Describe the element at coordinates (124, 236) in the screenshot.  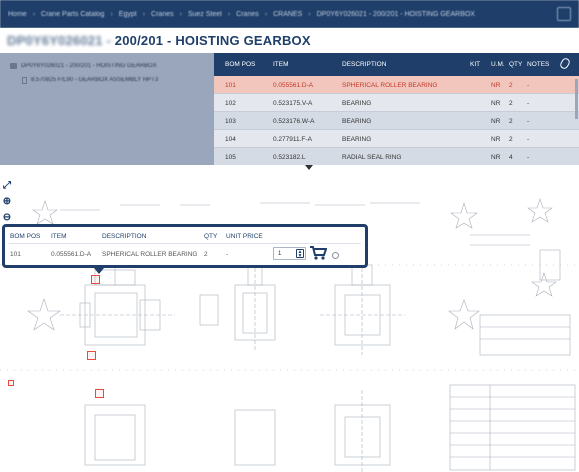
I see `popup-column-description: DESCRIPTION` at that location.